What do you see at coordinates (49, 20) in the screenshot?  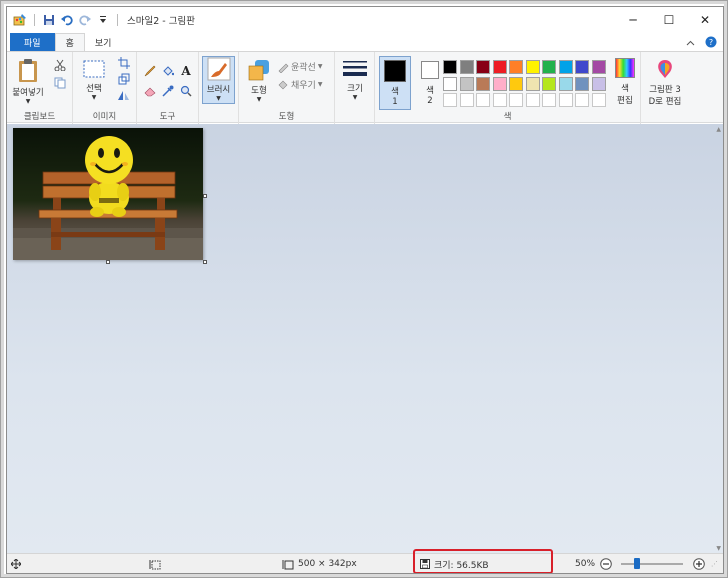 I see `save-icon` at bounding box center [49, 20].